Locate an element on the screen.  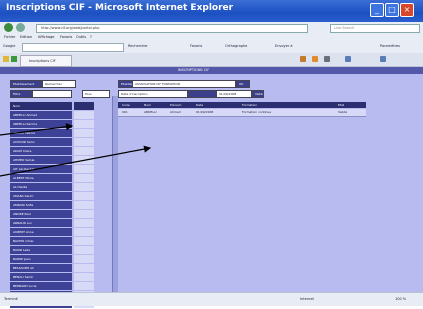
minimize-button: _ is located at coordinates (377, 10).